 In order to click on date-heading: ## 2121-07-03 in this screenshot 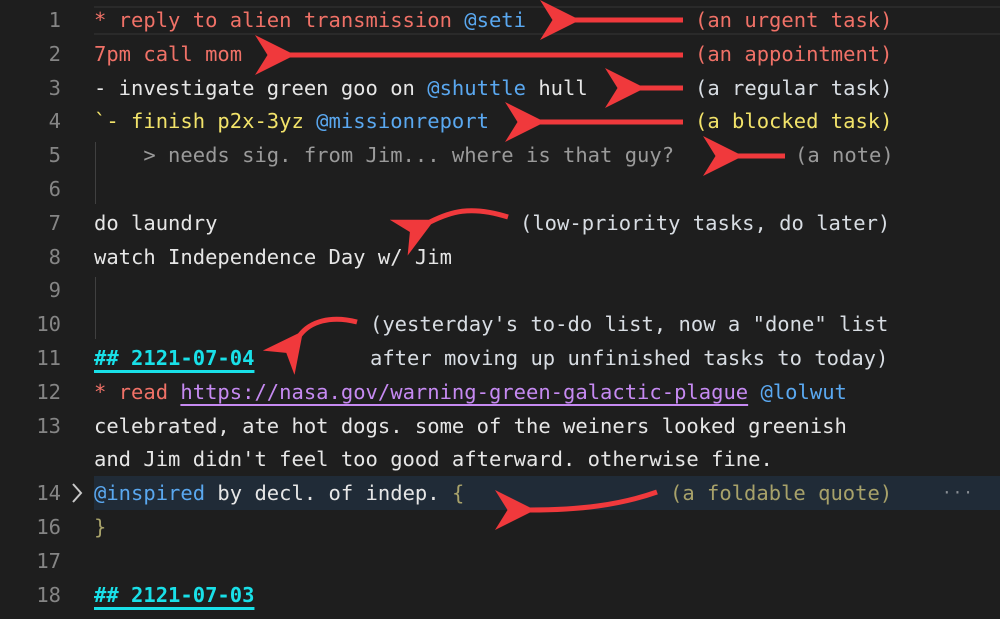, I will do `click(174, 594)`.